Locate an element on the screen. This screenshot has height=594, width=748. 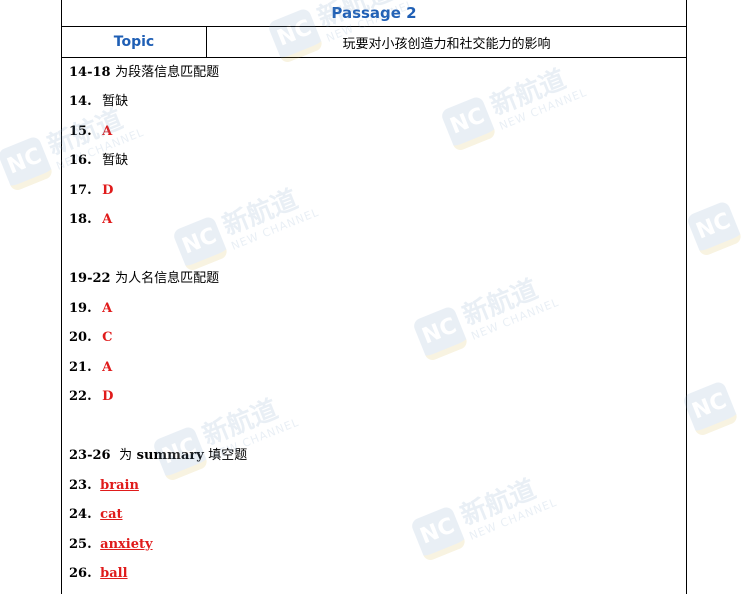
answer-line-14: 14. 暂缺 is located at coordinates (98, 102).